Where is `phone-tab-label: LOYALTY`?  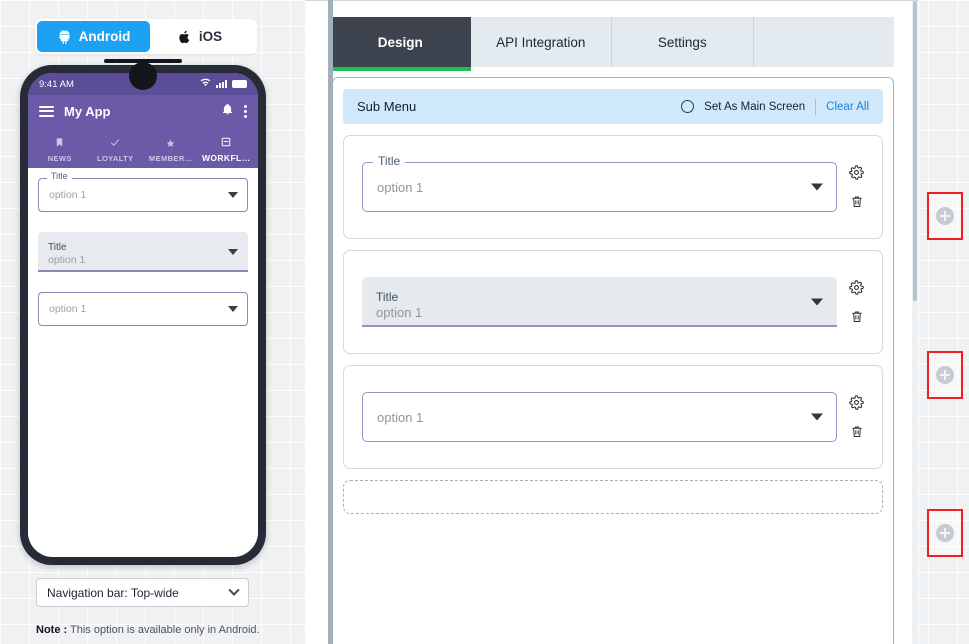
phone-tab-label: LOYALTY is located at coordinates (115, 158).